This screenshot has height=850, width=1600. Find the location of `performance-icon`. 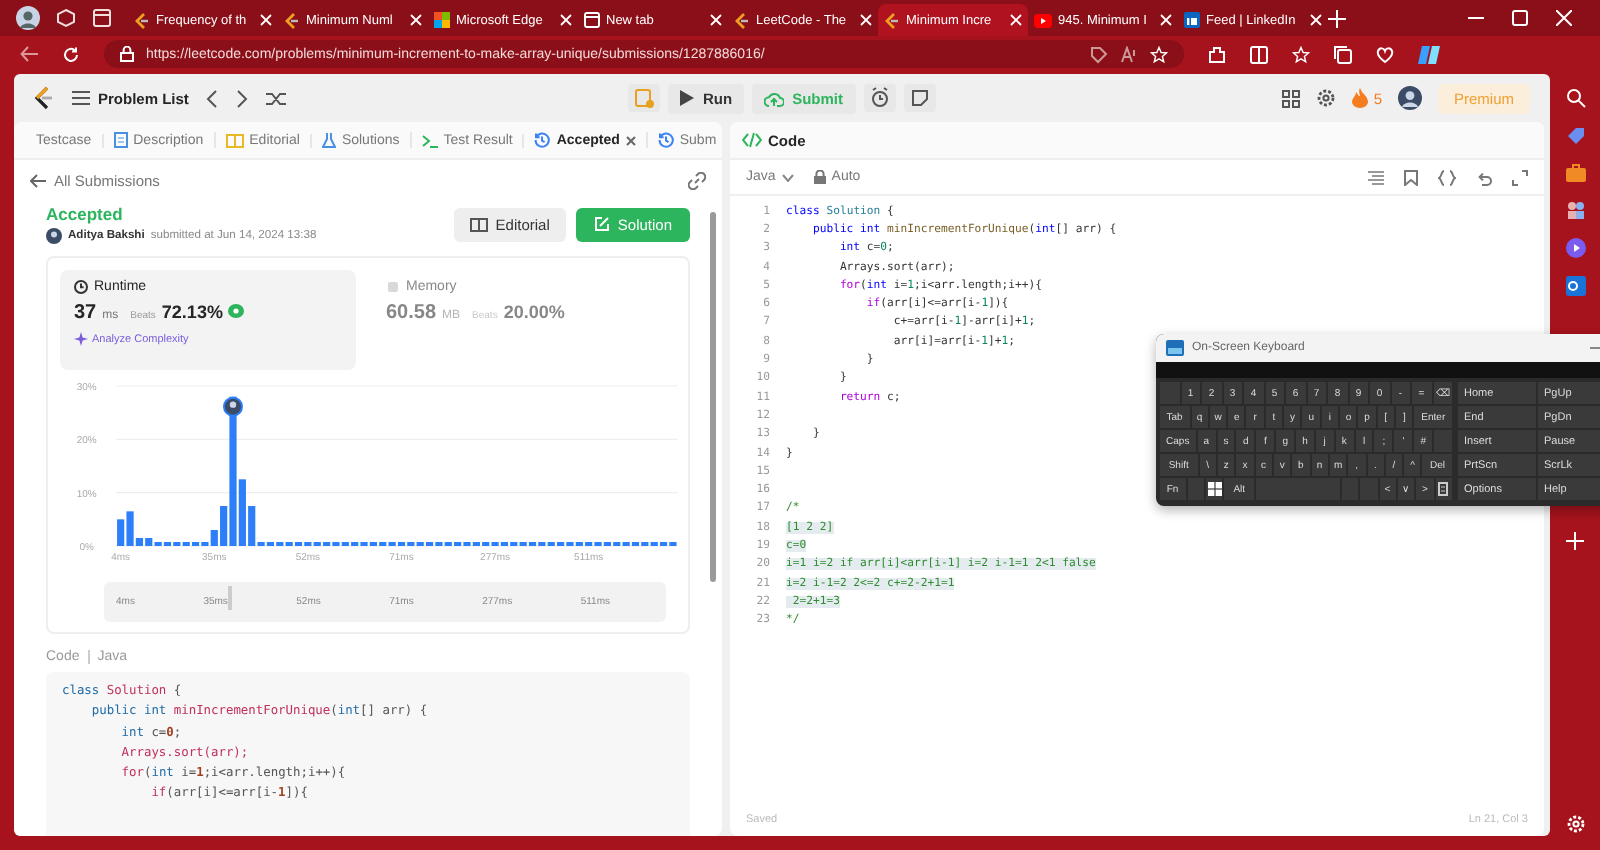

performance-icon is located at coordinates (1385, 54).